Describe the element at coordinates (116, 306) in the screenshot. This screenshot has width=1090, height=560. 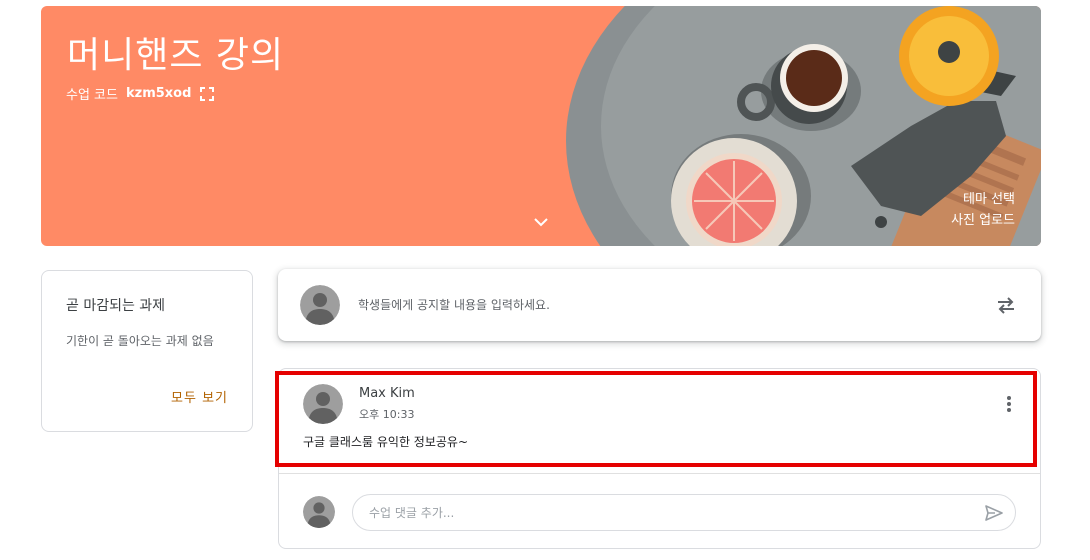
I see `upcoming-title: 곧 마감되는 과제` at that location.